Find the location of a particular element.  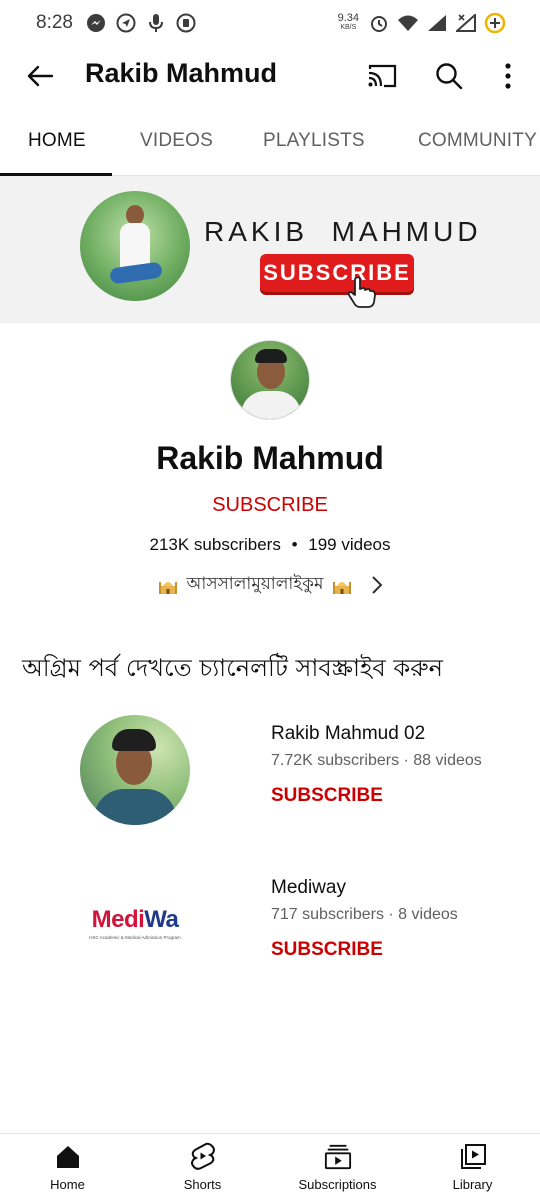

mediway-logo-tagline: HSC Academic & Medical Admission Program is located at coordinates (135, 937).